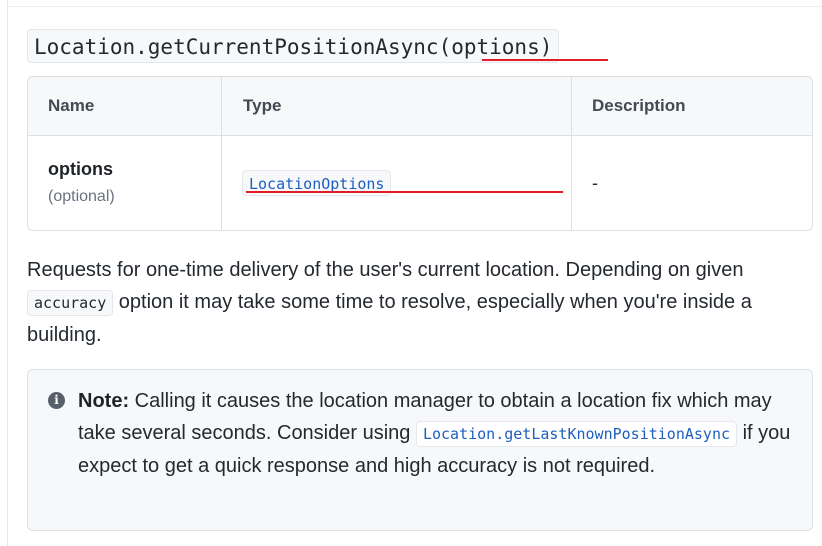 The width and height of the screenshot is (822, 546). What do you see at coordinates (595, 183) in the screenshot?
I see `param-description: -` at bounding box center [595, 183].